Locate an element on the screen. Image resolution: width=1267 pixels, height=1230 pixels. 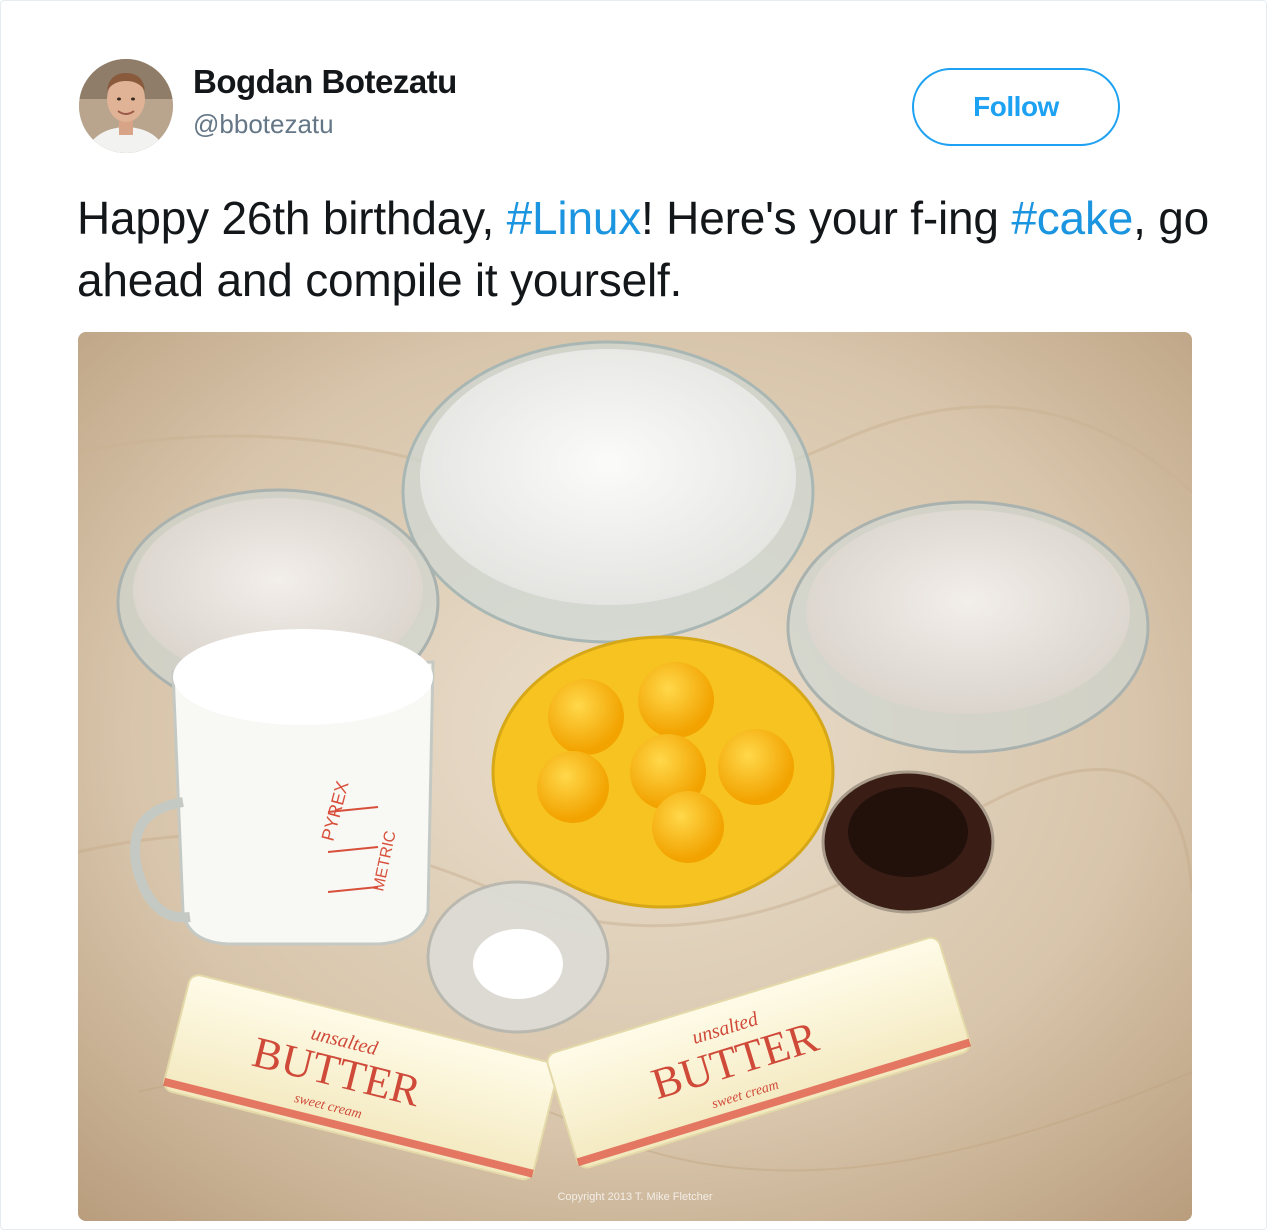
author-name: Bogdan Botezatu is located at coordinates (325, 82).